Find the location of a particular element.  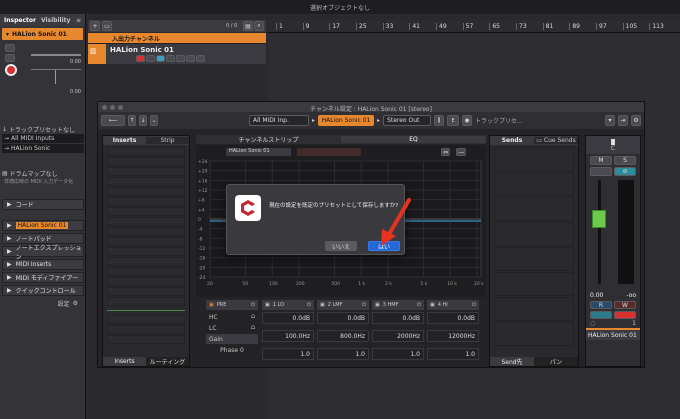

listen-button is located at coordinates (601, 171).